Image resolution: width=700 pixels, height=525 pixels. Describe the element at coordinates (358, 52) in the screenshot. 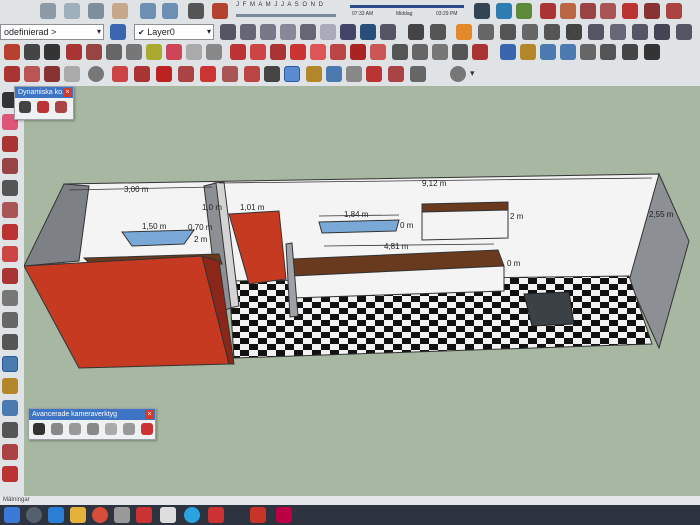

I see `trim-icon` at that location.